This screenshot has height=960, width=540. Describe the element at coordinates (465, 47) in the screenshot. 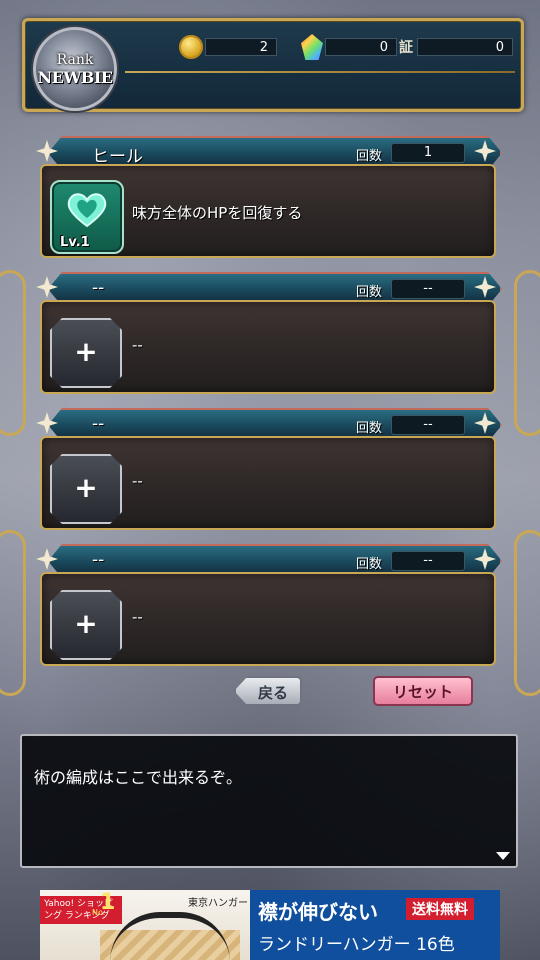

I see `cert-count: 0` at that location.